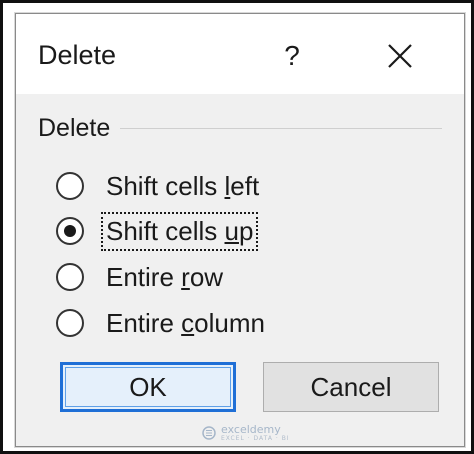 The image size is (474, 454). Describe the element at coordinates (77, 55) in the screenshot. I see `dialog-title: Delete` at that location.